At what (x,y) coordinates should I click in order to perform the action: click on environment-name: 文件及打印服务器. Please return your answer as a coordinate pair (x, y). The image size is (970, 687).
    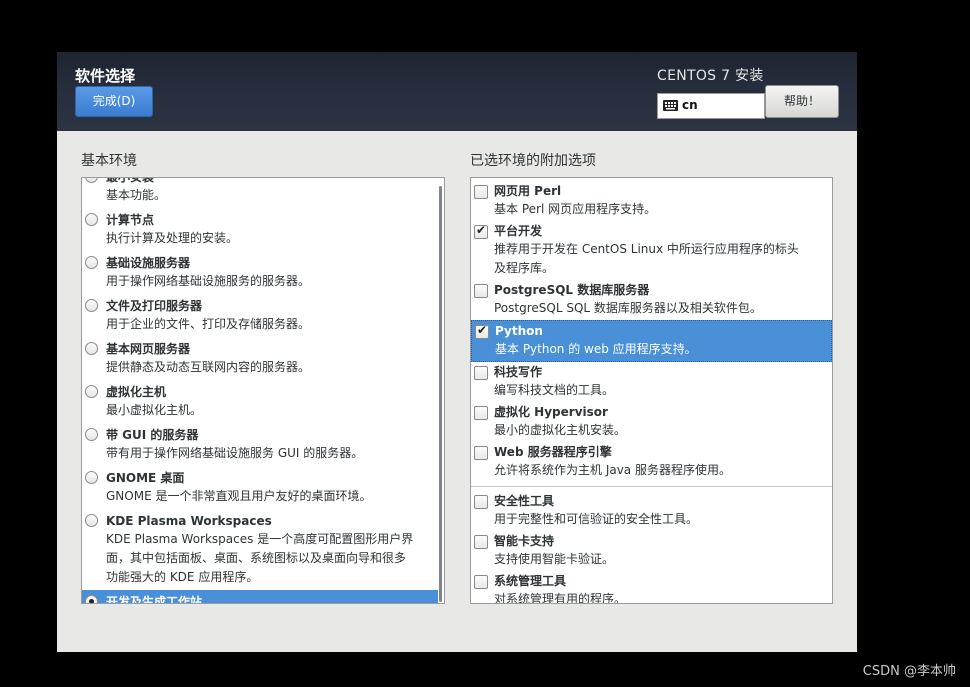
    Looking at the image, I should click on (154, 306).